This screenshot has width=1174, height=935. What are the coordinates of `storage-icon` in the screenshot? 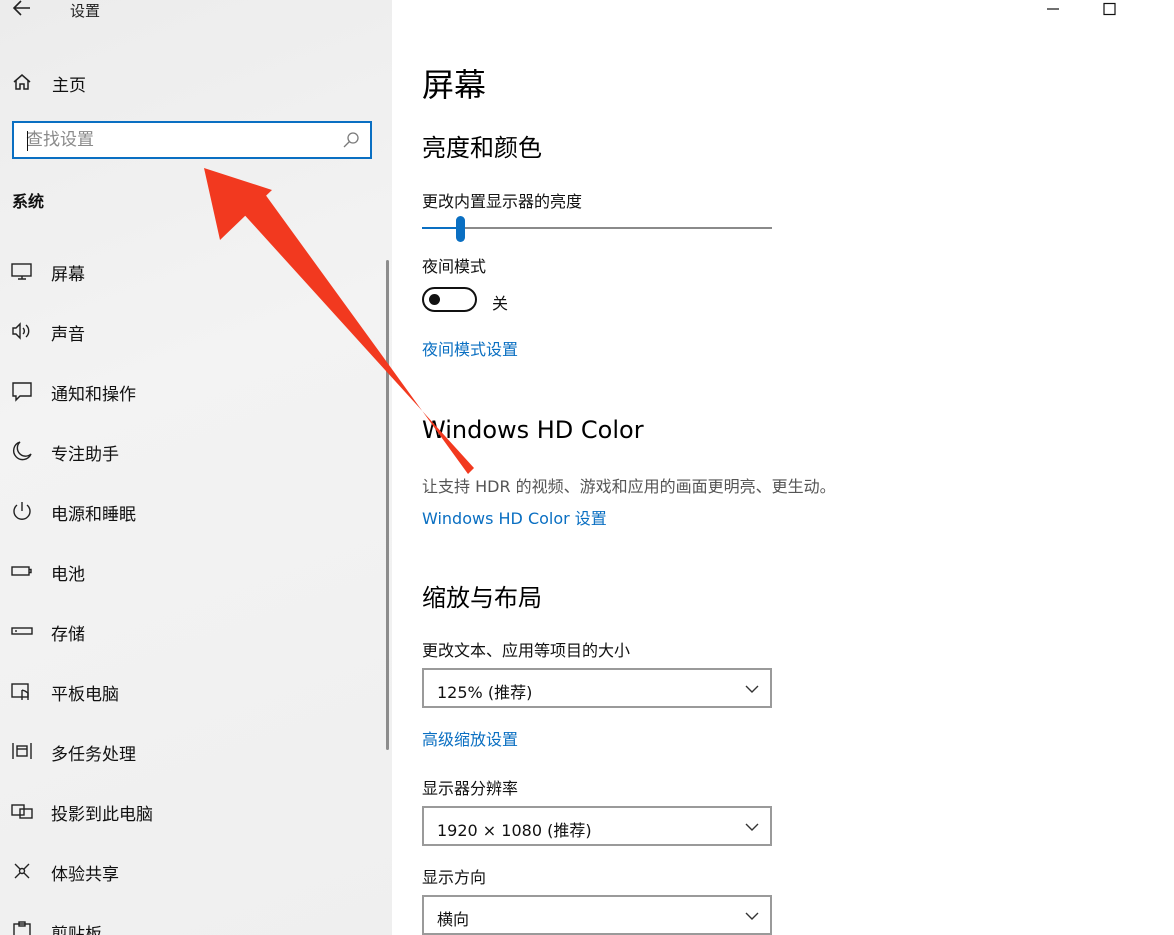 It's located at (22, 631).